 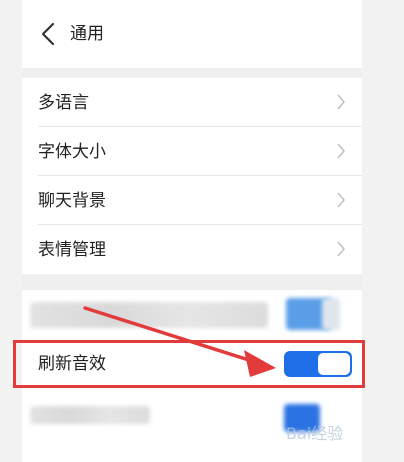 I want to click on blurred-toggle-knob, so click(x=331, y=314).